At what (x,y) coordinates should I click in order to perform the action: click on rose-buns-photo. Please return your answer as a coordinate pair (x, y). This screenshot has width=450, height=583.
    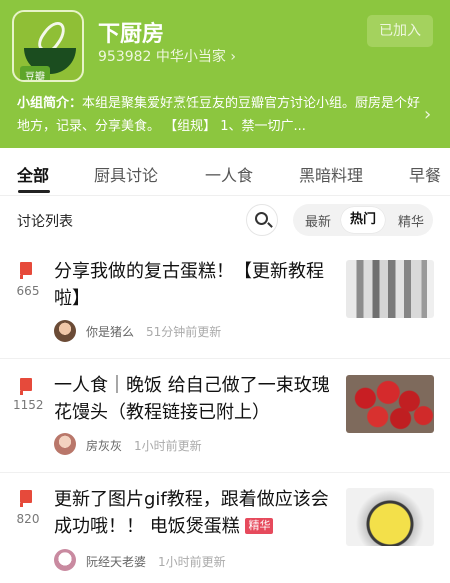
    Looking at the image, I should click on (390, 404).